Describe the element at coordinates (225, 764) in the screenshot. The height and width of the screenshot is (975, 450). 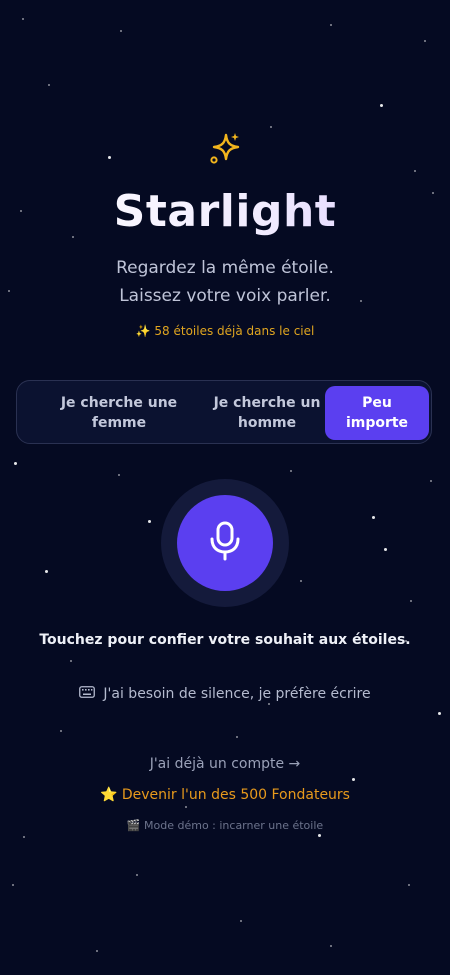
I see `existing-account-link: J'ai déjà un compte →` at that location.